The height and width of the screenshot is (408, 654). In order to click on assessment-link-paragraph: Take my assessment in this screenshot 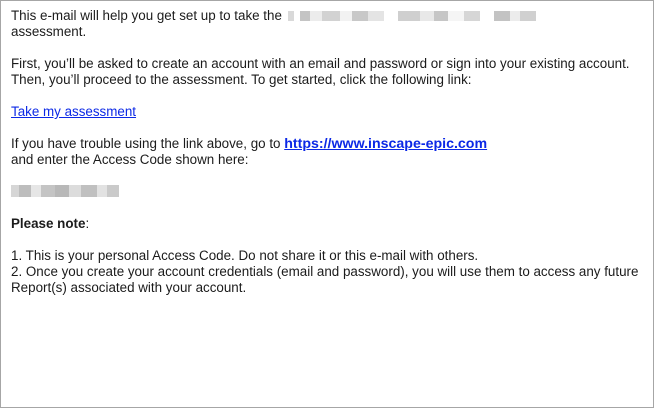, I will do `click(329, 112)`.